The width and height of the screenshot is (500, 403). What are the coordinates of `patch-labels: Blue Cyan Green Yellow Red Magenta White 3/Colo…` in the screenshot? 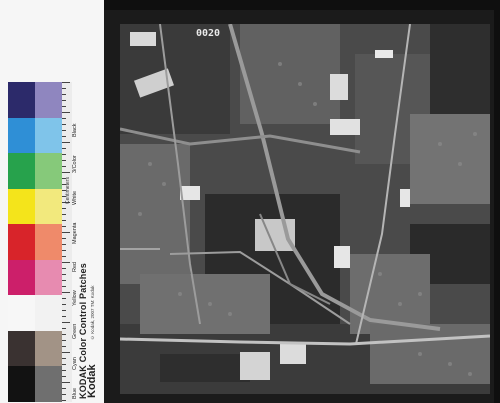 It's located at (76, 241).